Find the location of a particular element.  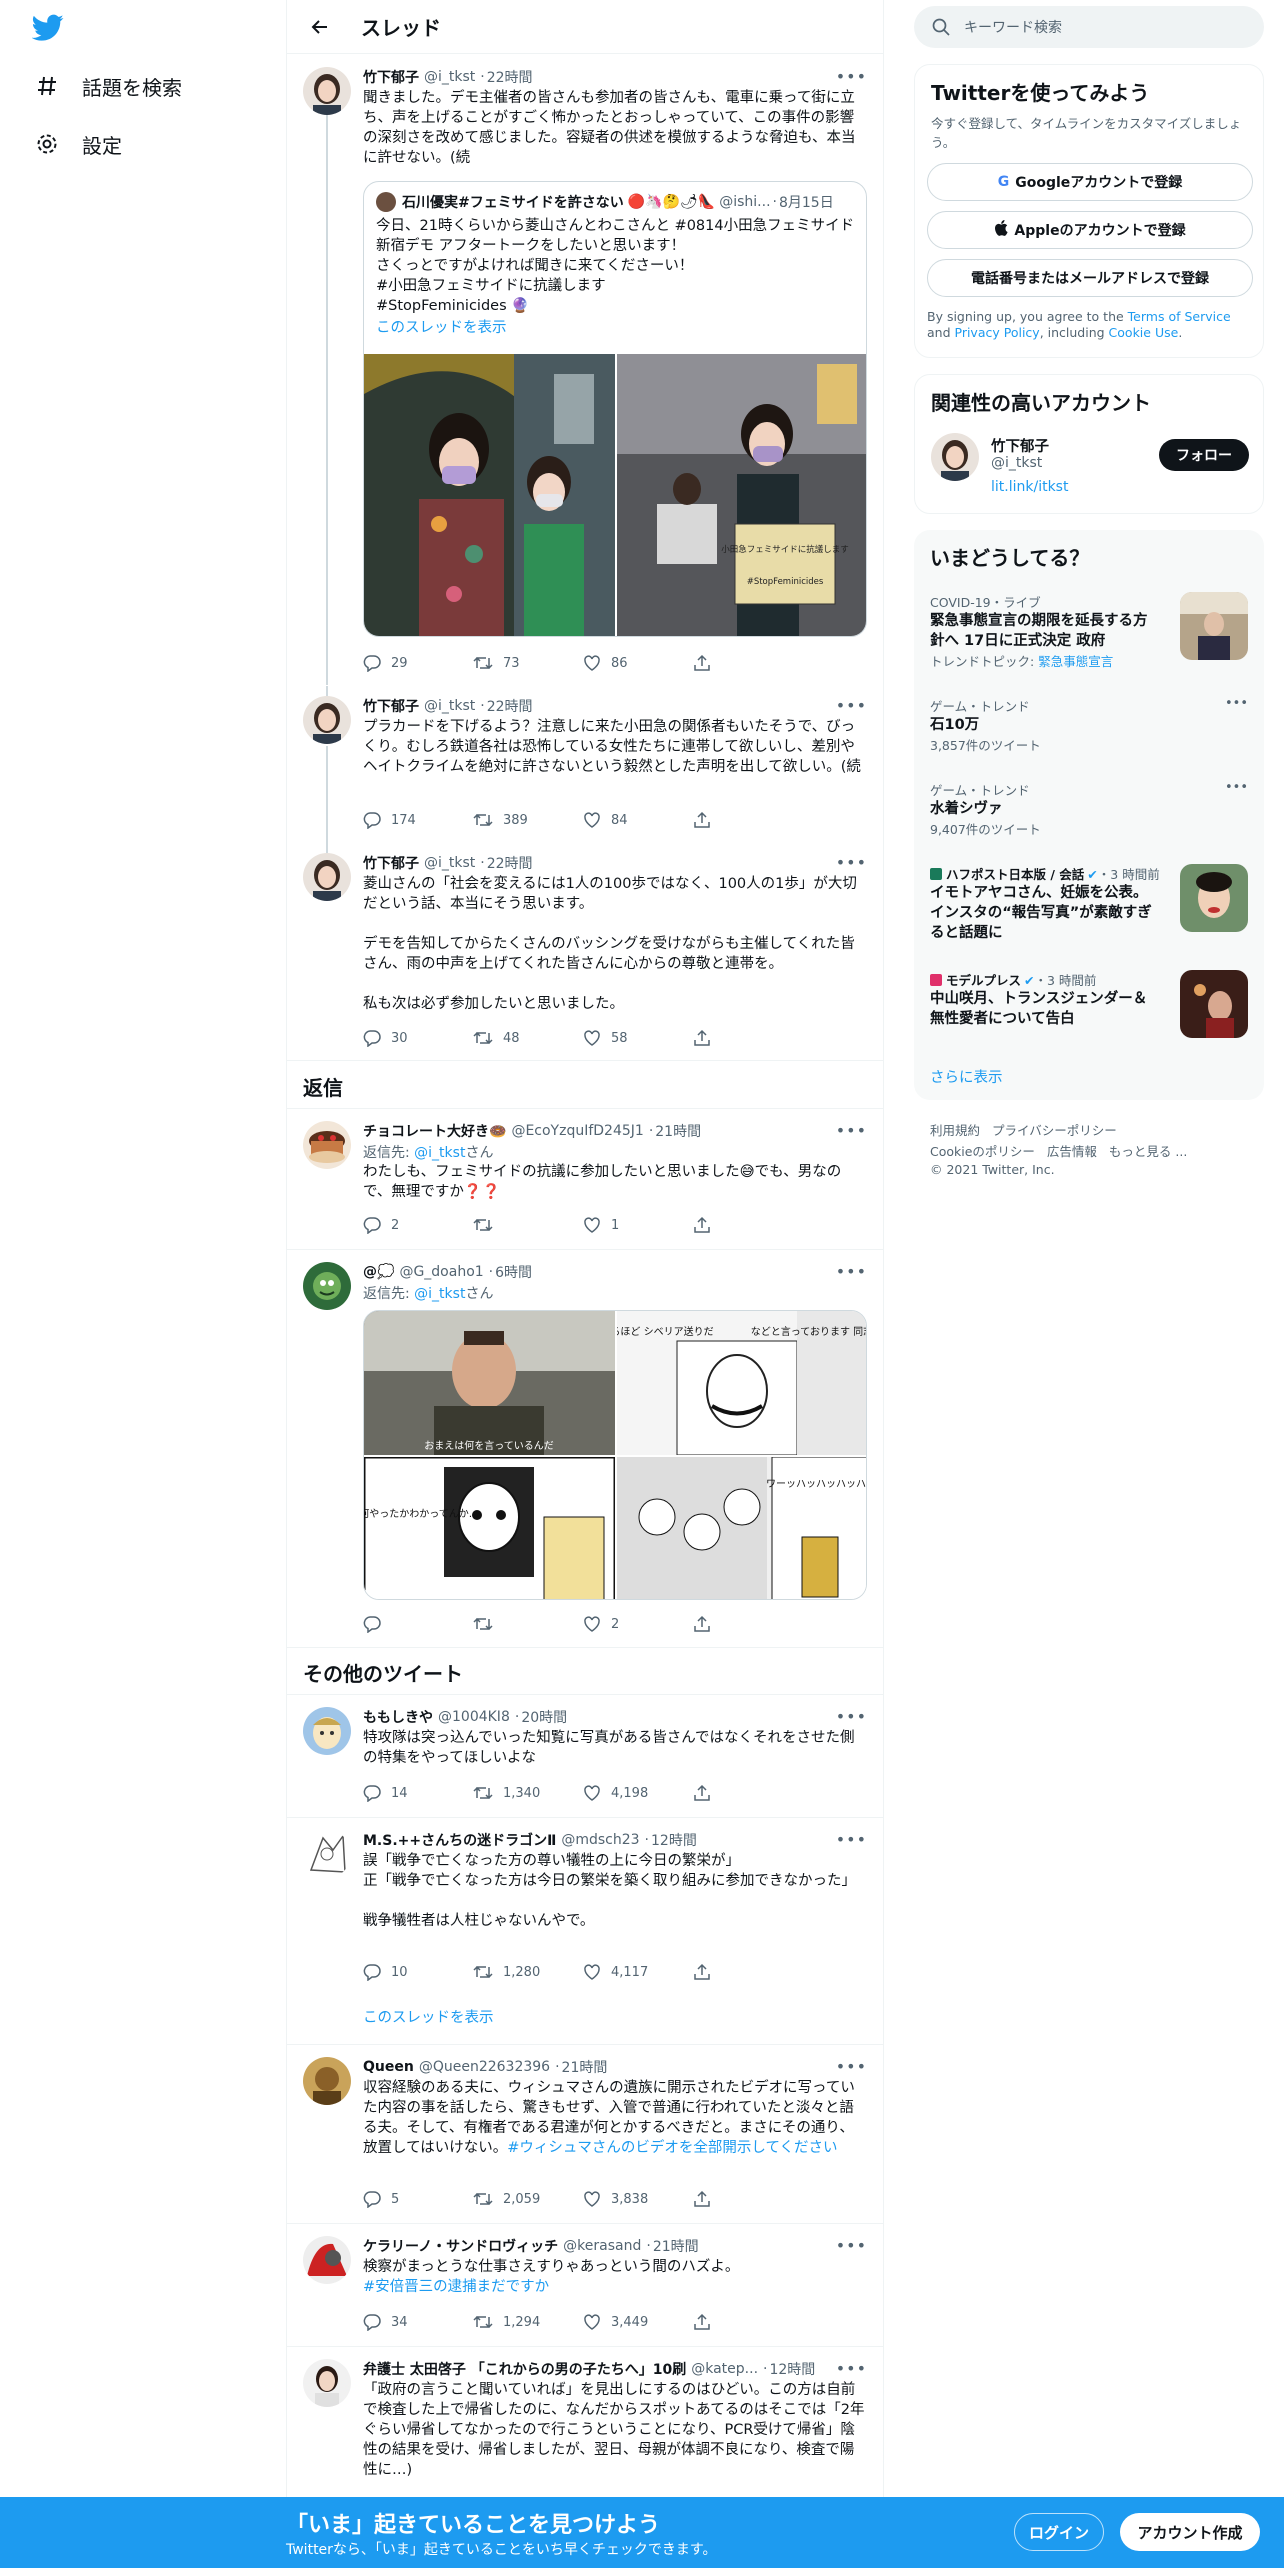

author-handle: @mdsch23 is located at coordinates (600, 1840).